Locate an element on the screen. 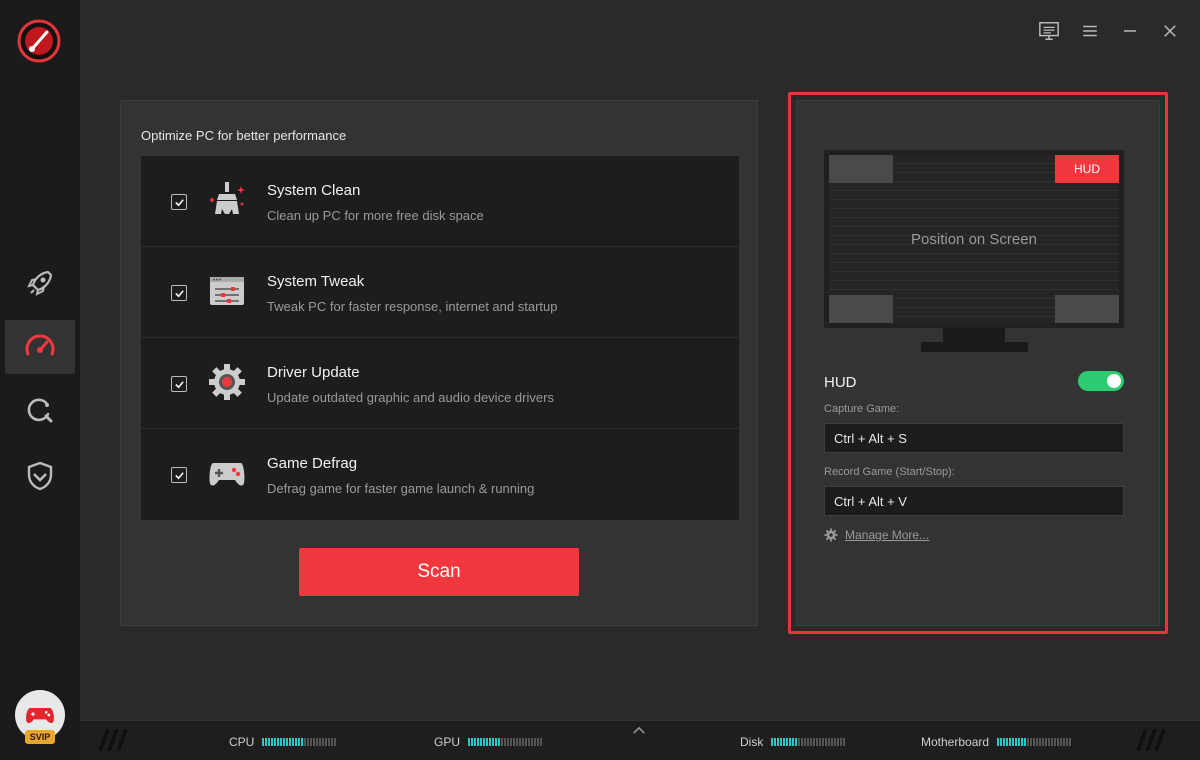 The height and width of the screenshot is (760, 1200). motherboard-meter is located at coordinates (1034, 742).